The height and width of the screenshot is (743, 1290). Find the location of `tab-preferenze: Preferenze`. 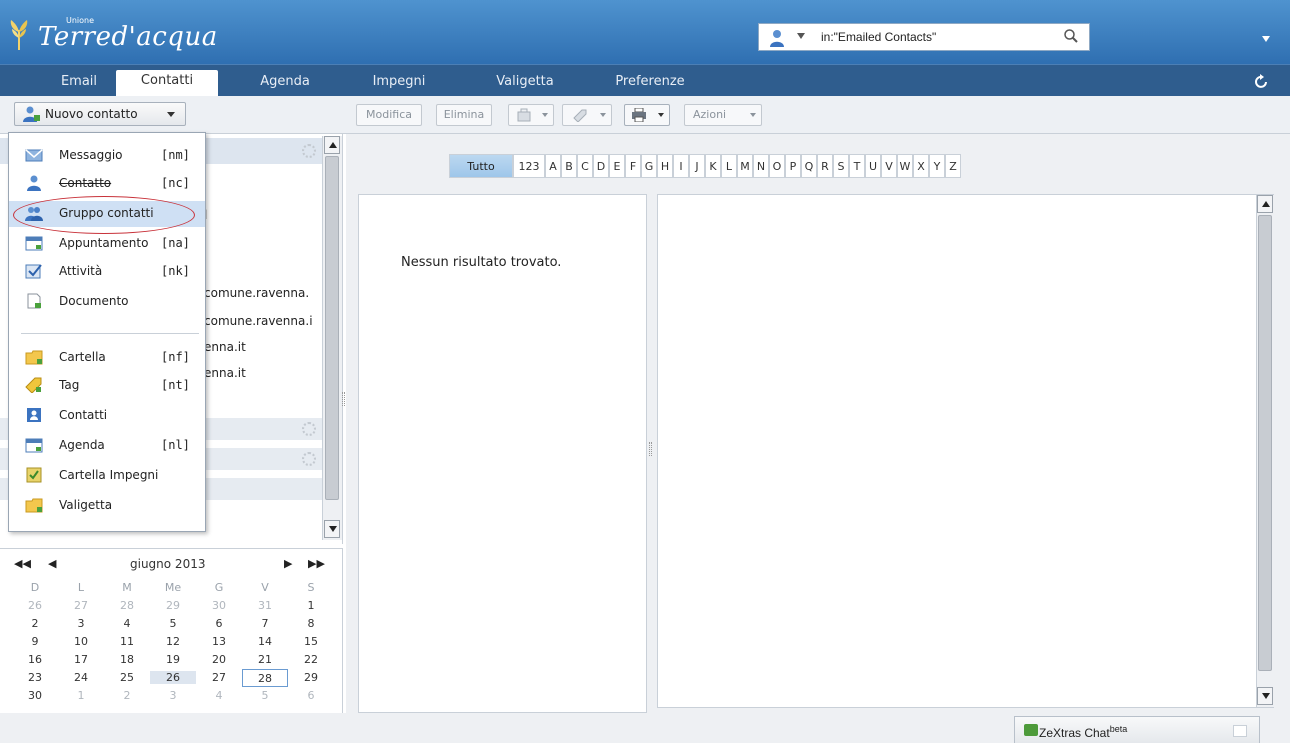

tab-preferenze: Preferenze is located at coordinates (650, 84).